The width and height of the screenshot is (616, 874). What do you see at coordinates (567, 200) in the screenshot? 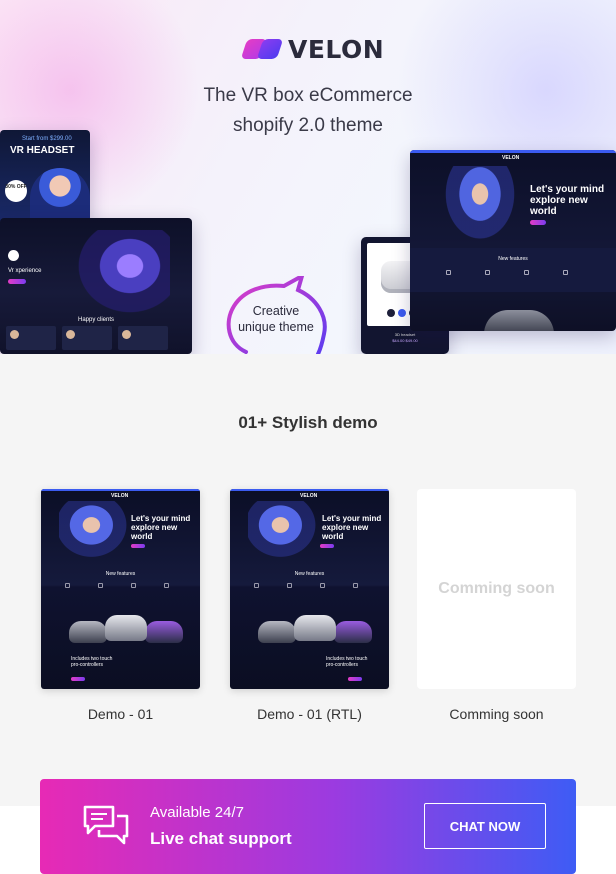
I see `mockup-headline: Let's your mind explore new world` at bounding box center [567, 200].